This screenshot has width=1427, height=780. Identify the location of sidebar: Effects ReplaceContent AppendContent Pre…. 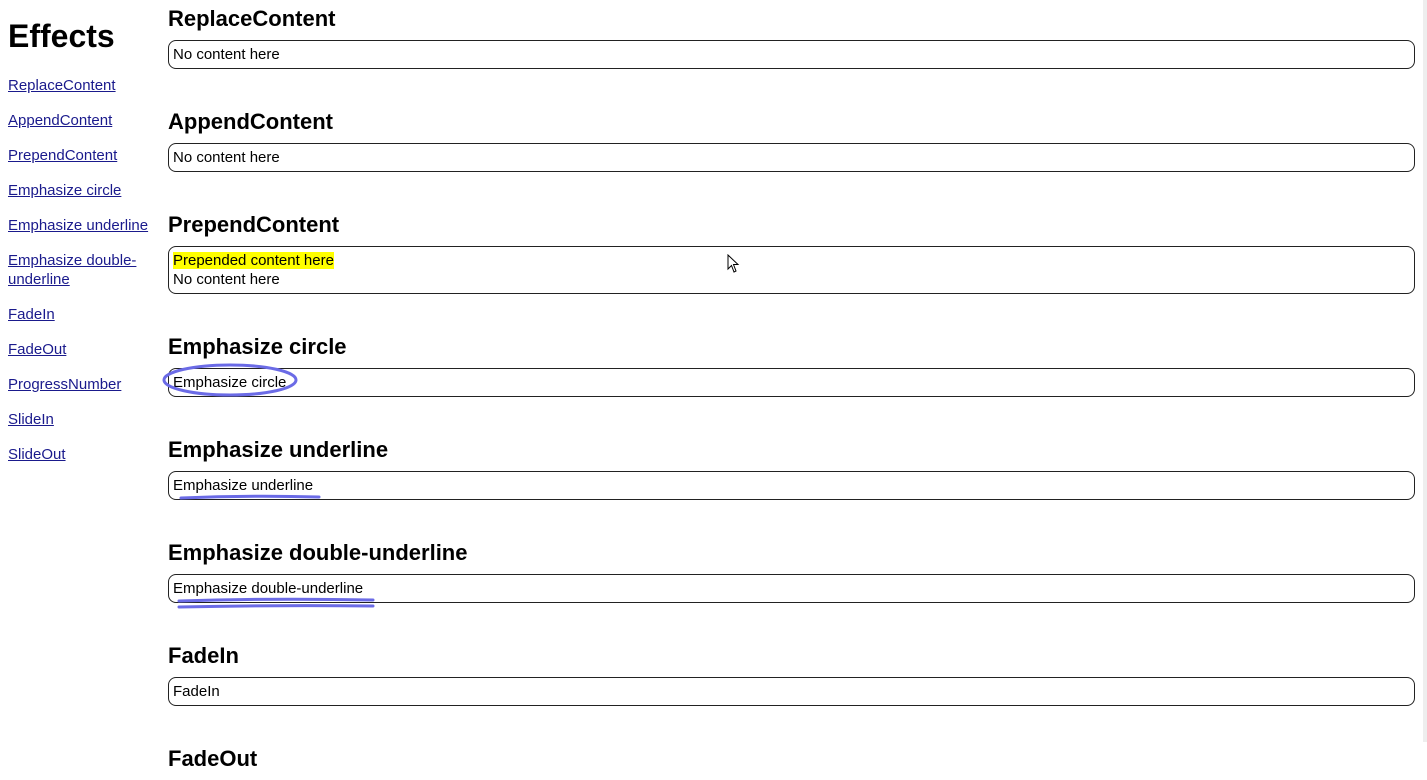
(83, 240).